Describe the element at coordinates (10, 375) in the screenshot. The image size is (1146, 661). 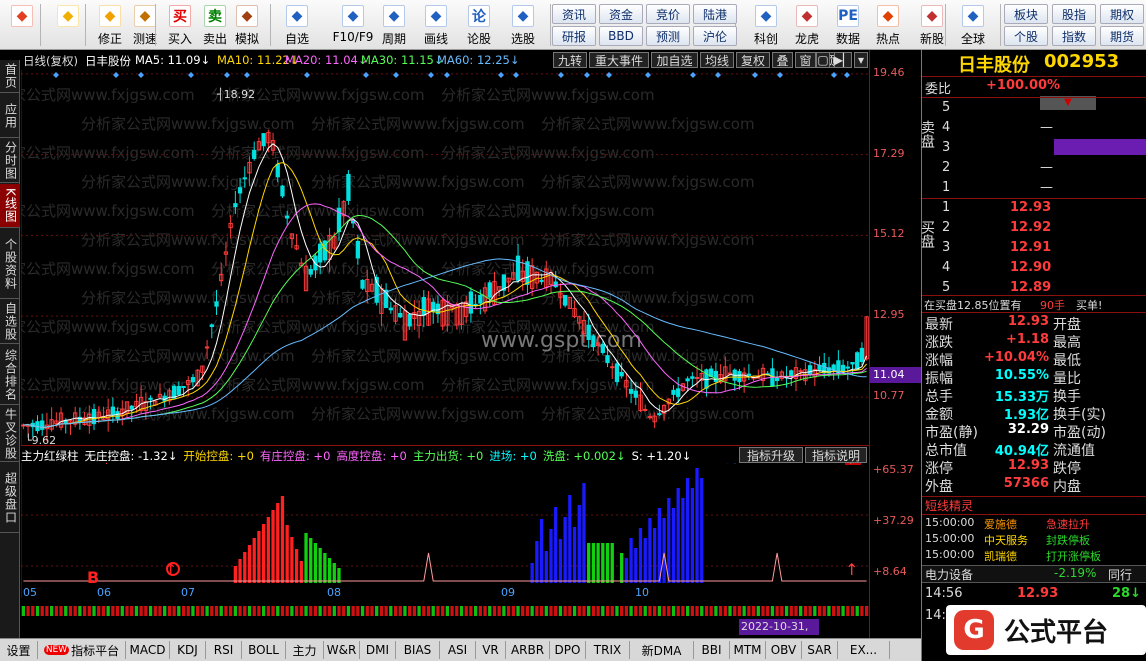
I see `nav-6: 综合排名` at that location.